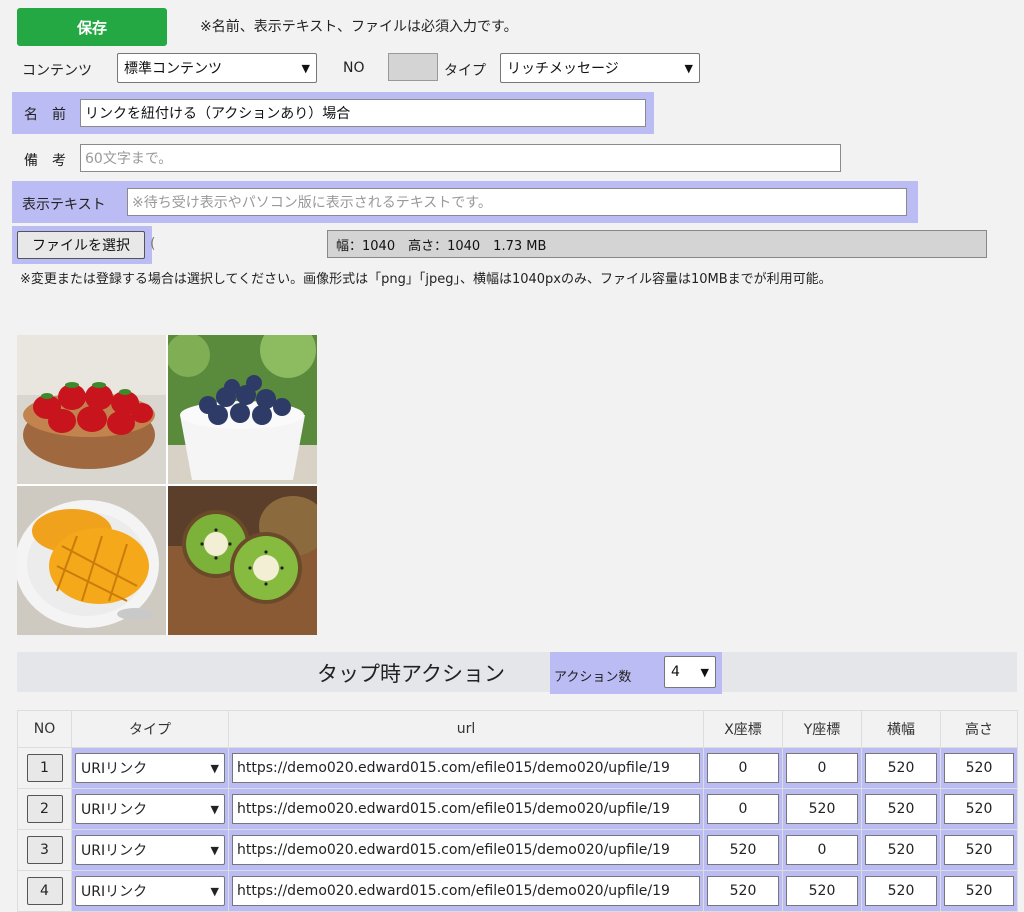 Image resolution: width=1024 pixels, height=912 pixels. Describe the element at coordinates (64, 205) in the screenshot. I see `display-text-label: 表示テキスト` at that location.